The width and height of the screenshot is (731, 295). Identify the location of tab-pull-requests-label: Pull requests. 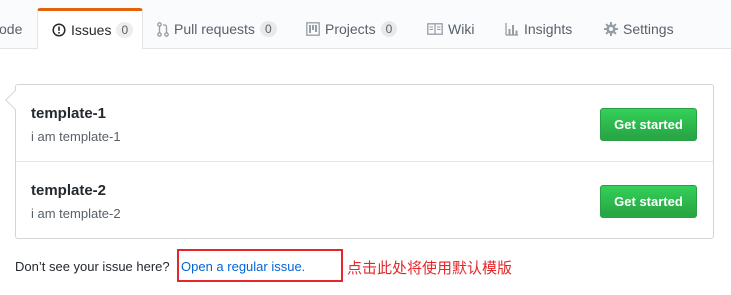
(214, 29).